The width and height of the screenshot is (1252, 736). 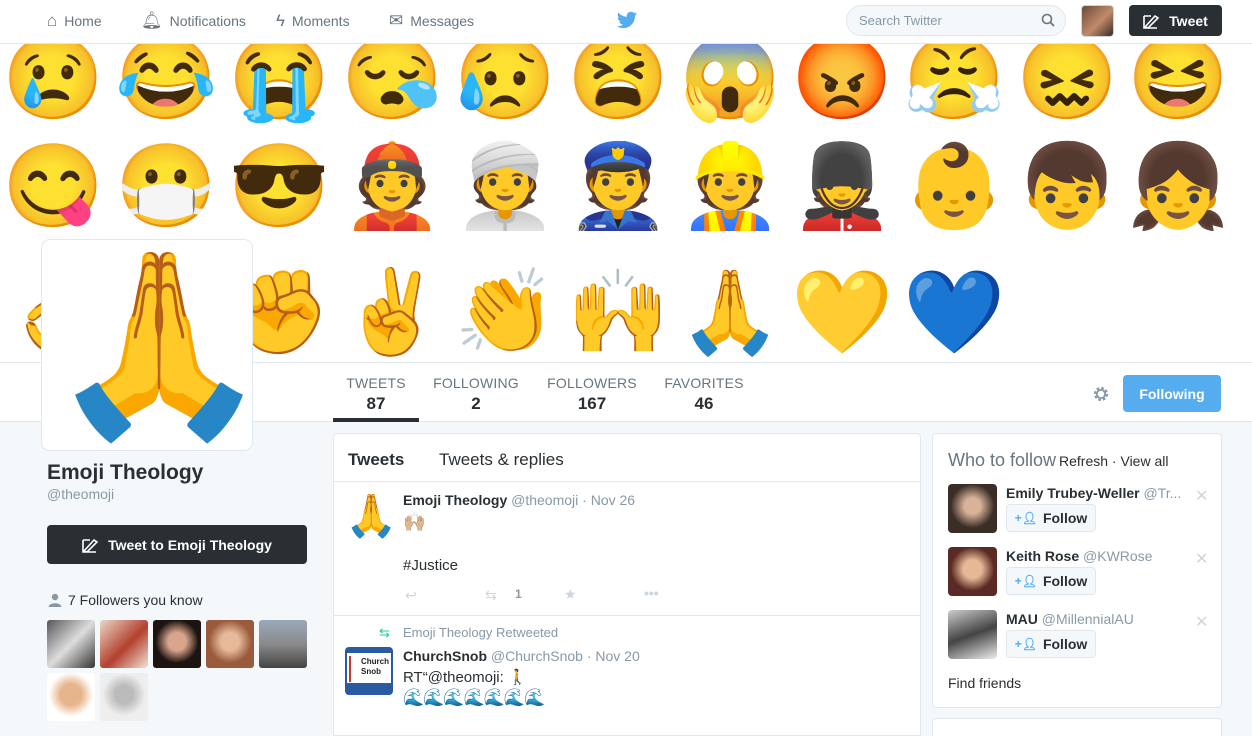 What do you see at coordinates (465, 677) in the screenshot?
I see `tweet-text: RT“@theomoji: 🚶` at bounding box center [465, 677].